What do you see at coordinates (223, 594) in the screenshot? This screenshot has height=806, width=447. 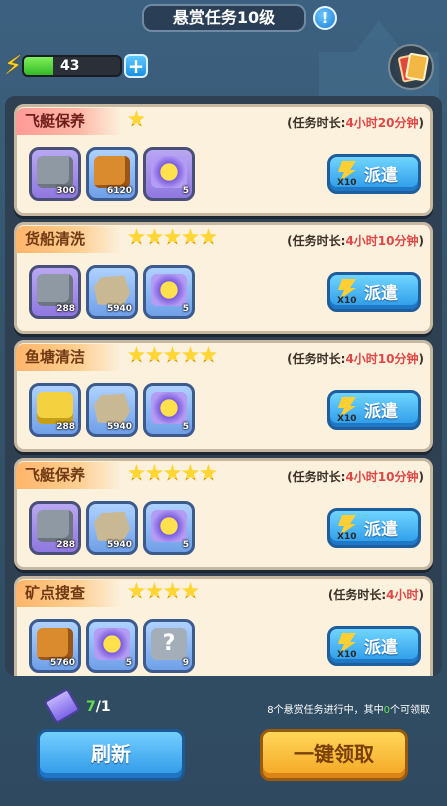 I see `task-card-header: 矿点搜查 (任务时长:4小时)` at bounding box center [223, 594].